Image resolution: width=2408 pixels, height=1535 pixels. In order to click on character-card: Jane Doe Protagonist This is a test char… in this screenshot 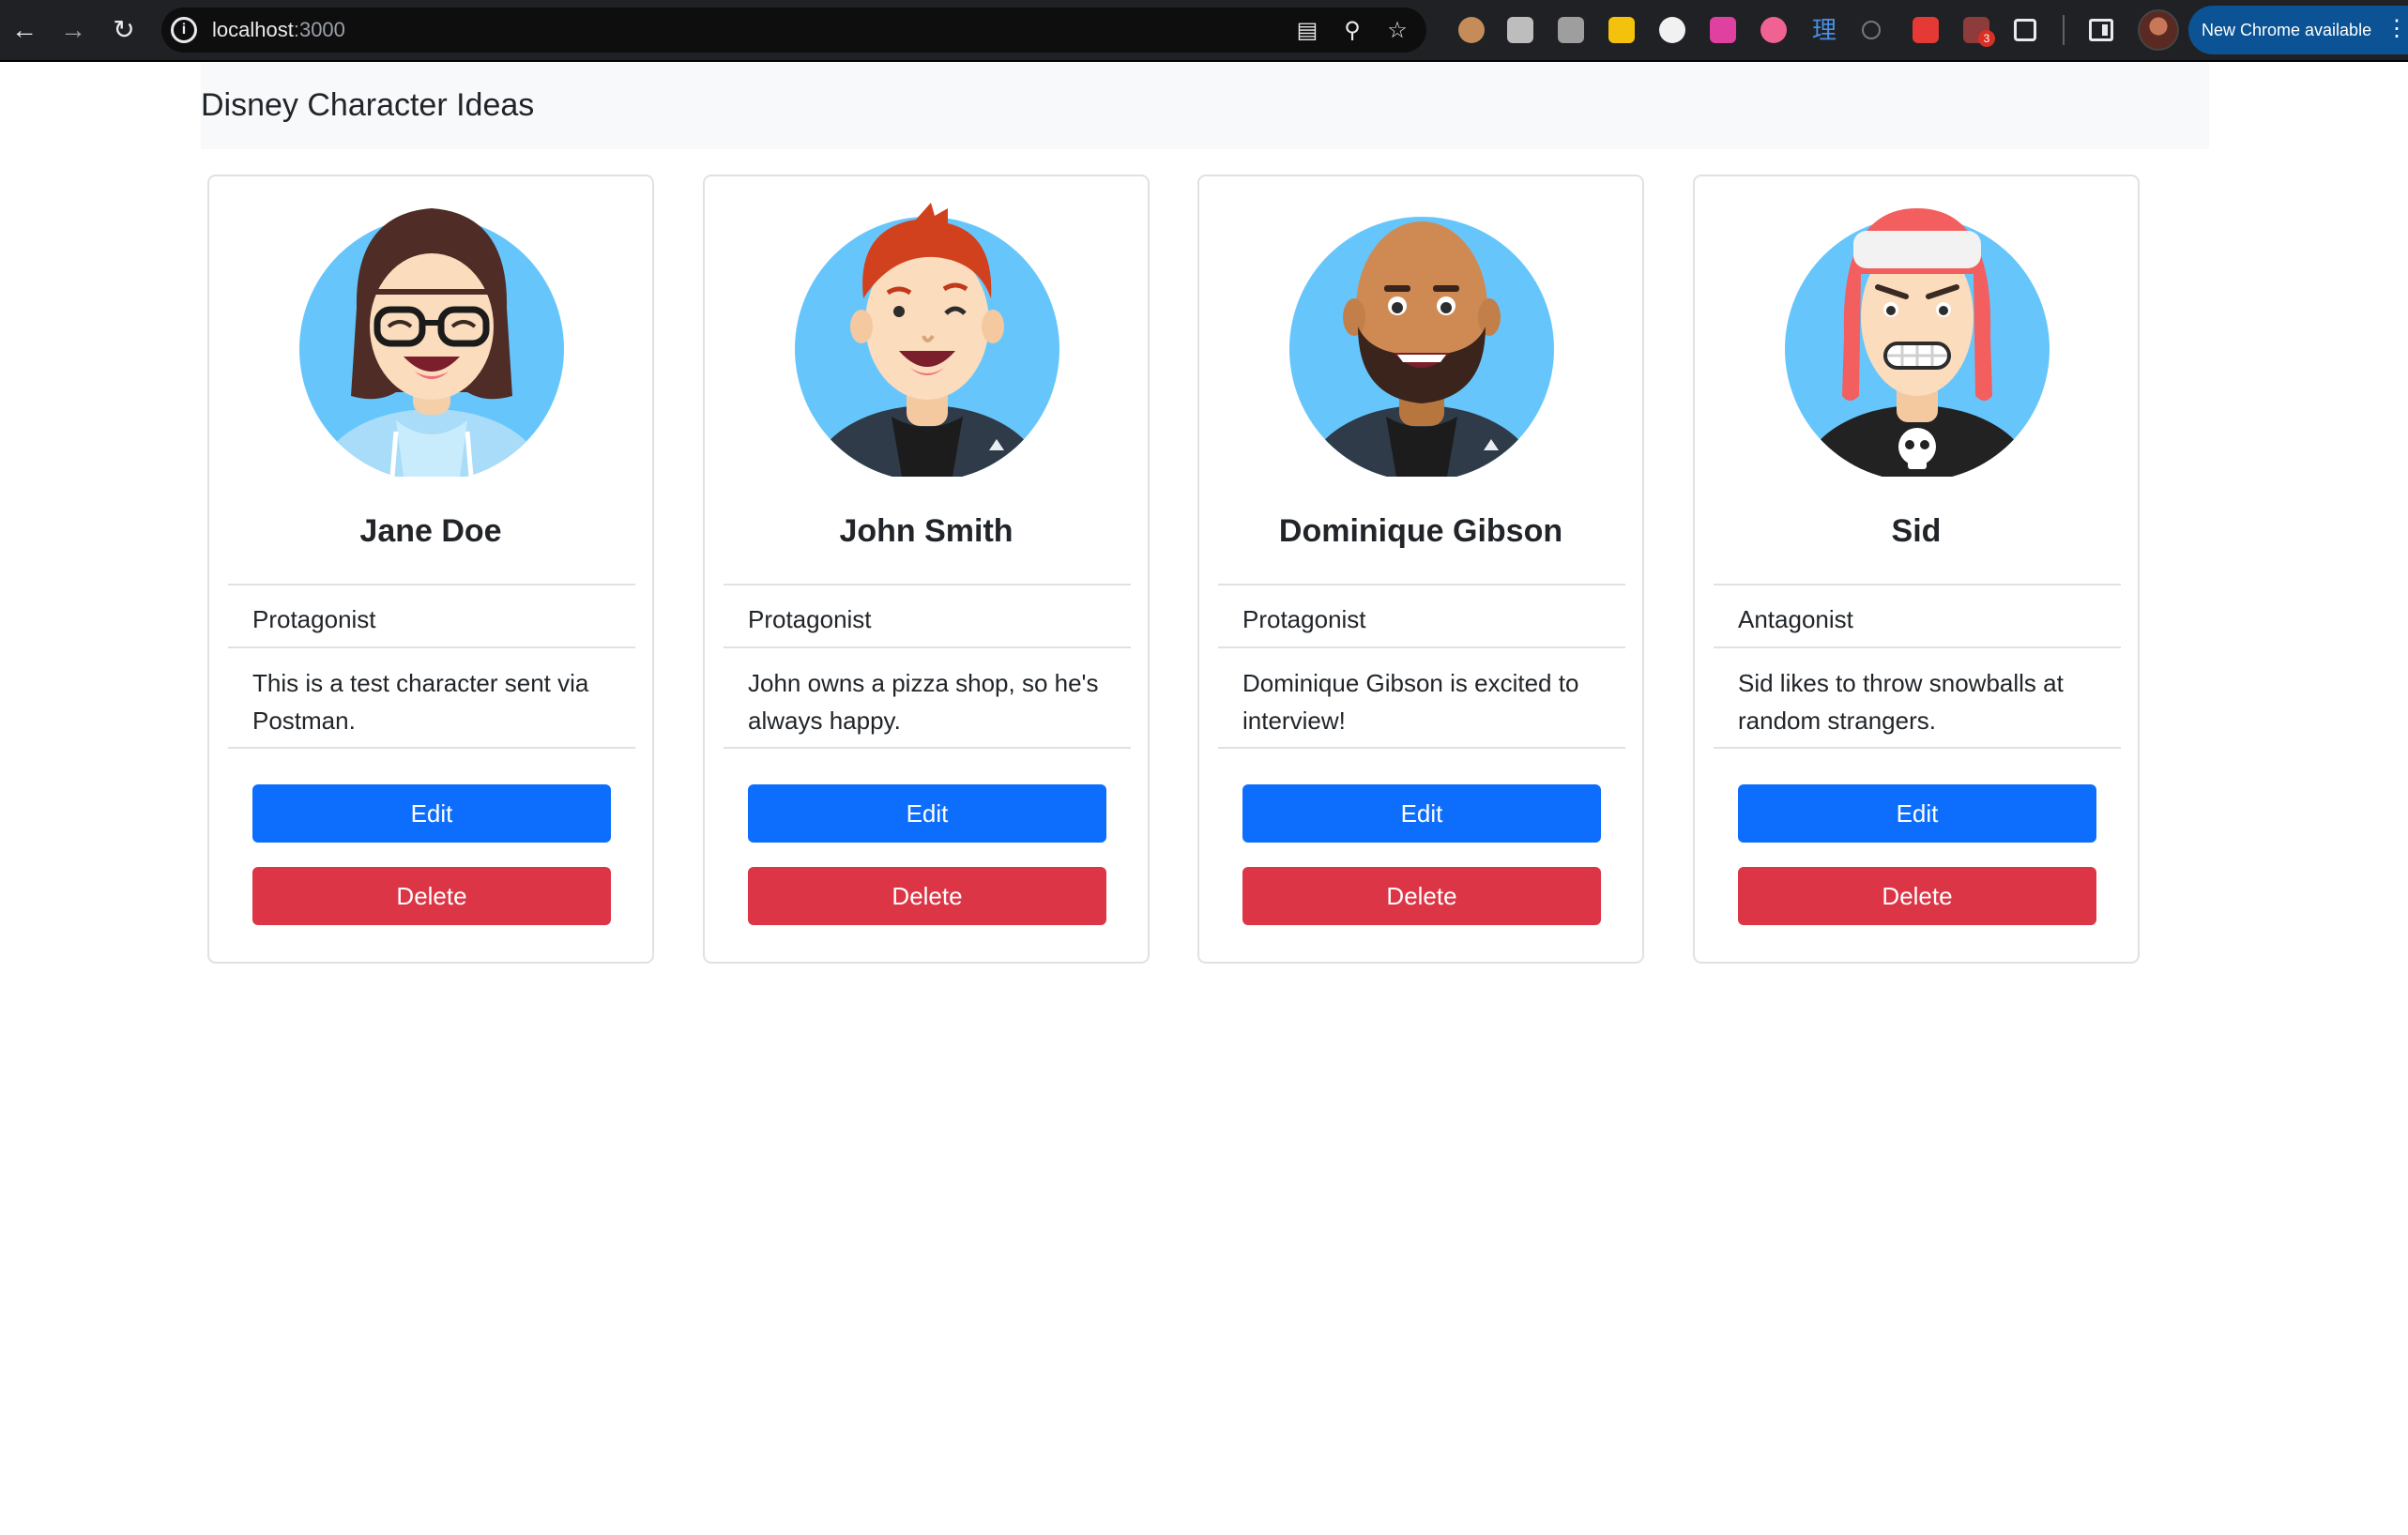, I will do `click(430, 569)`.